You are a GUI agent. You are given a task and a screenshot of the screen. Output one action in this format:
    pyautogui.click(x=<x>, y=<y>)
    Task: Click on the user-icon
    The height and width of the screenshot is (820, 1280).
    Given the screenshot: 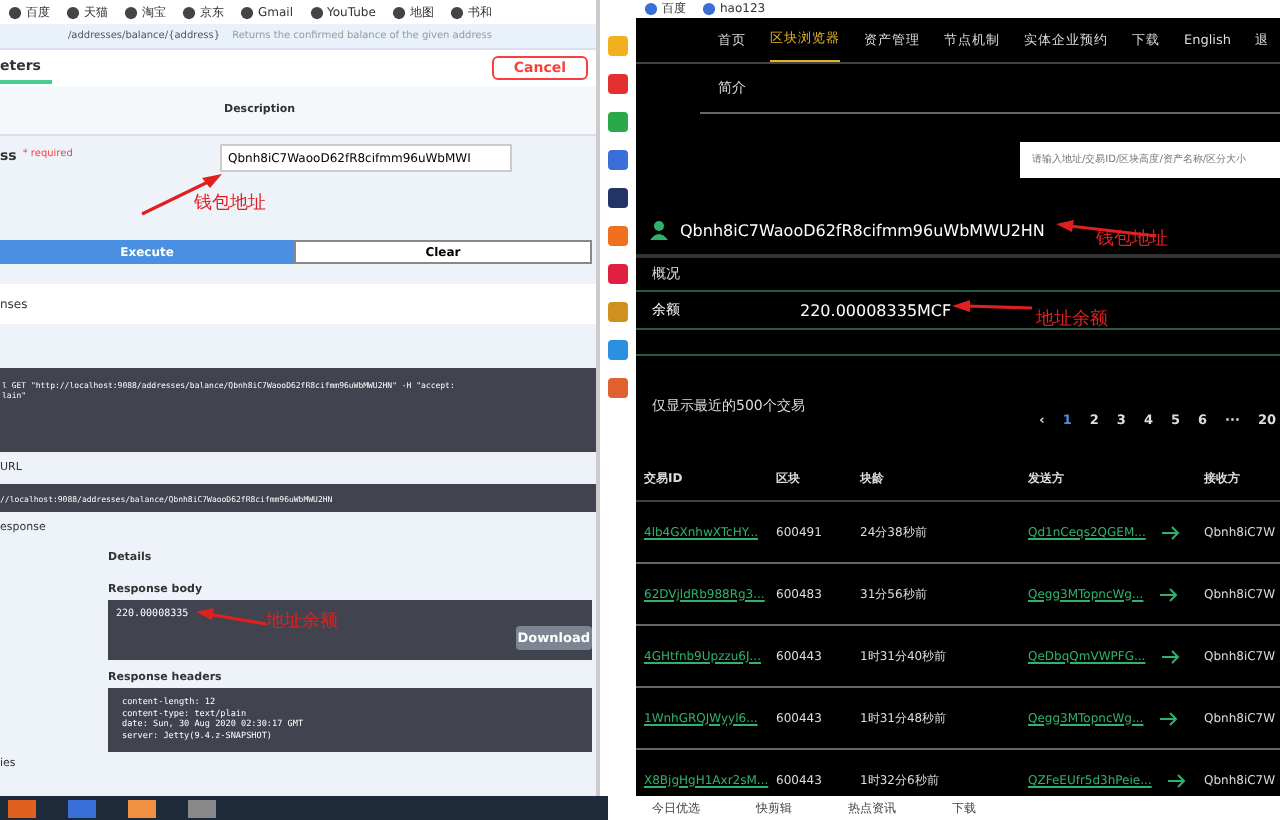 What is the action you would take?
    pyautogui.click(x=659, y=230)
    